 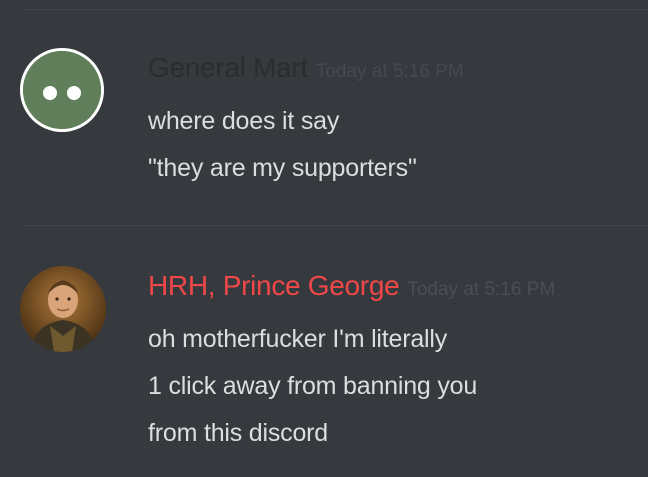 What do you see at coordinates (298, 339) in the screenshot?
I see `message-line: oh motherfucker I'm literally` at bounding box center [298, 339].